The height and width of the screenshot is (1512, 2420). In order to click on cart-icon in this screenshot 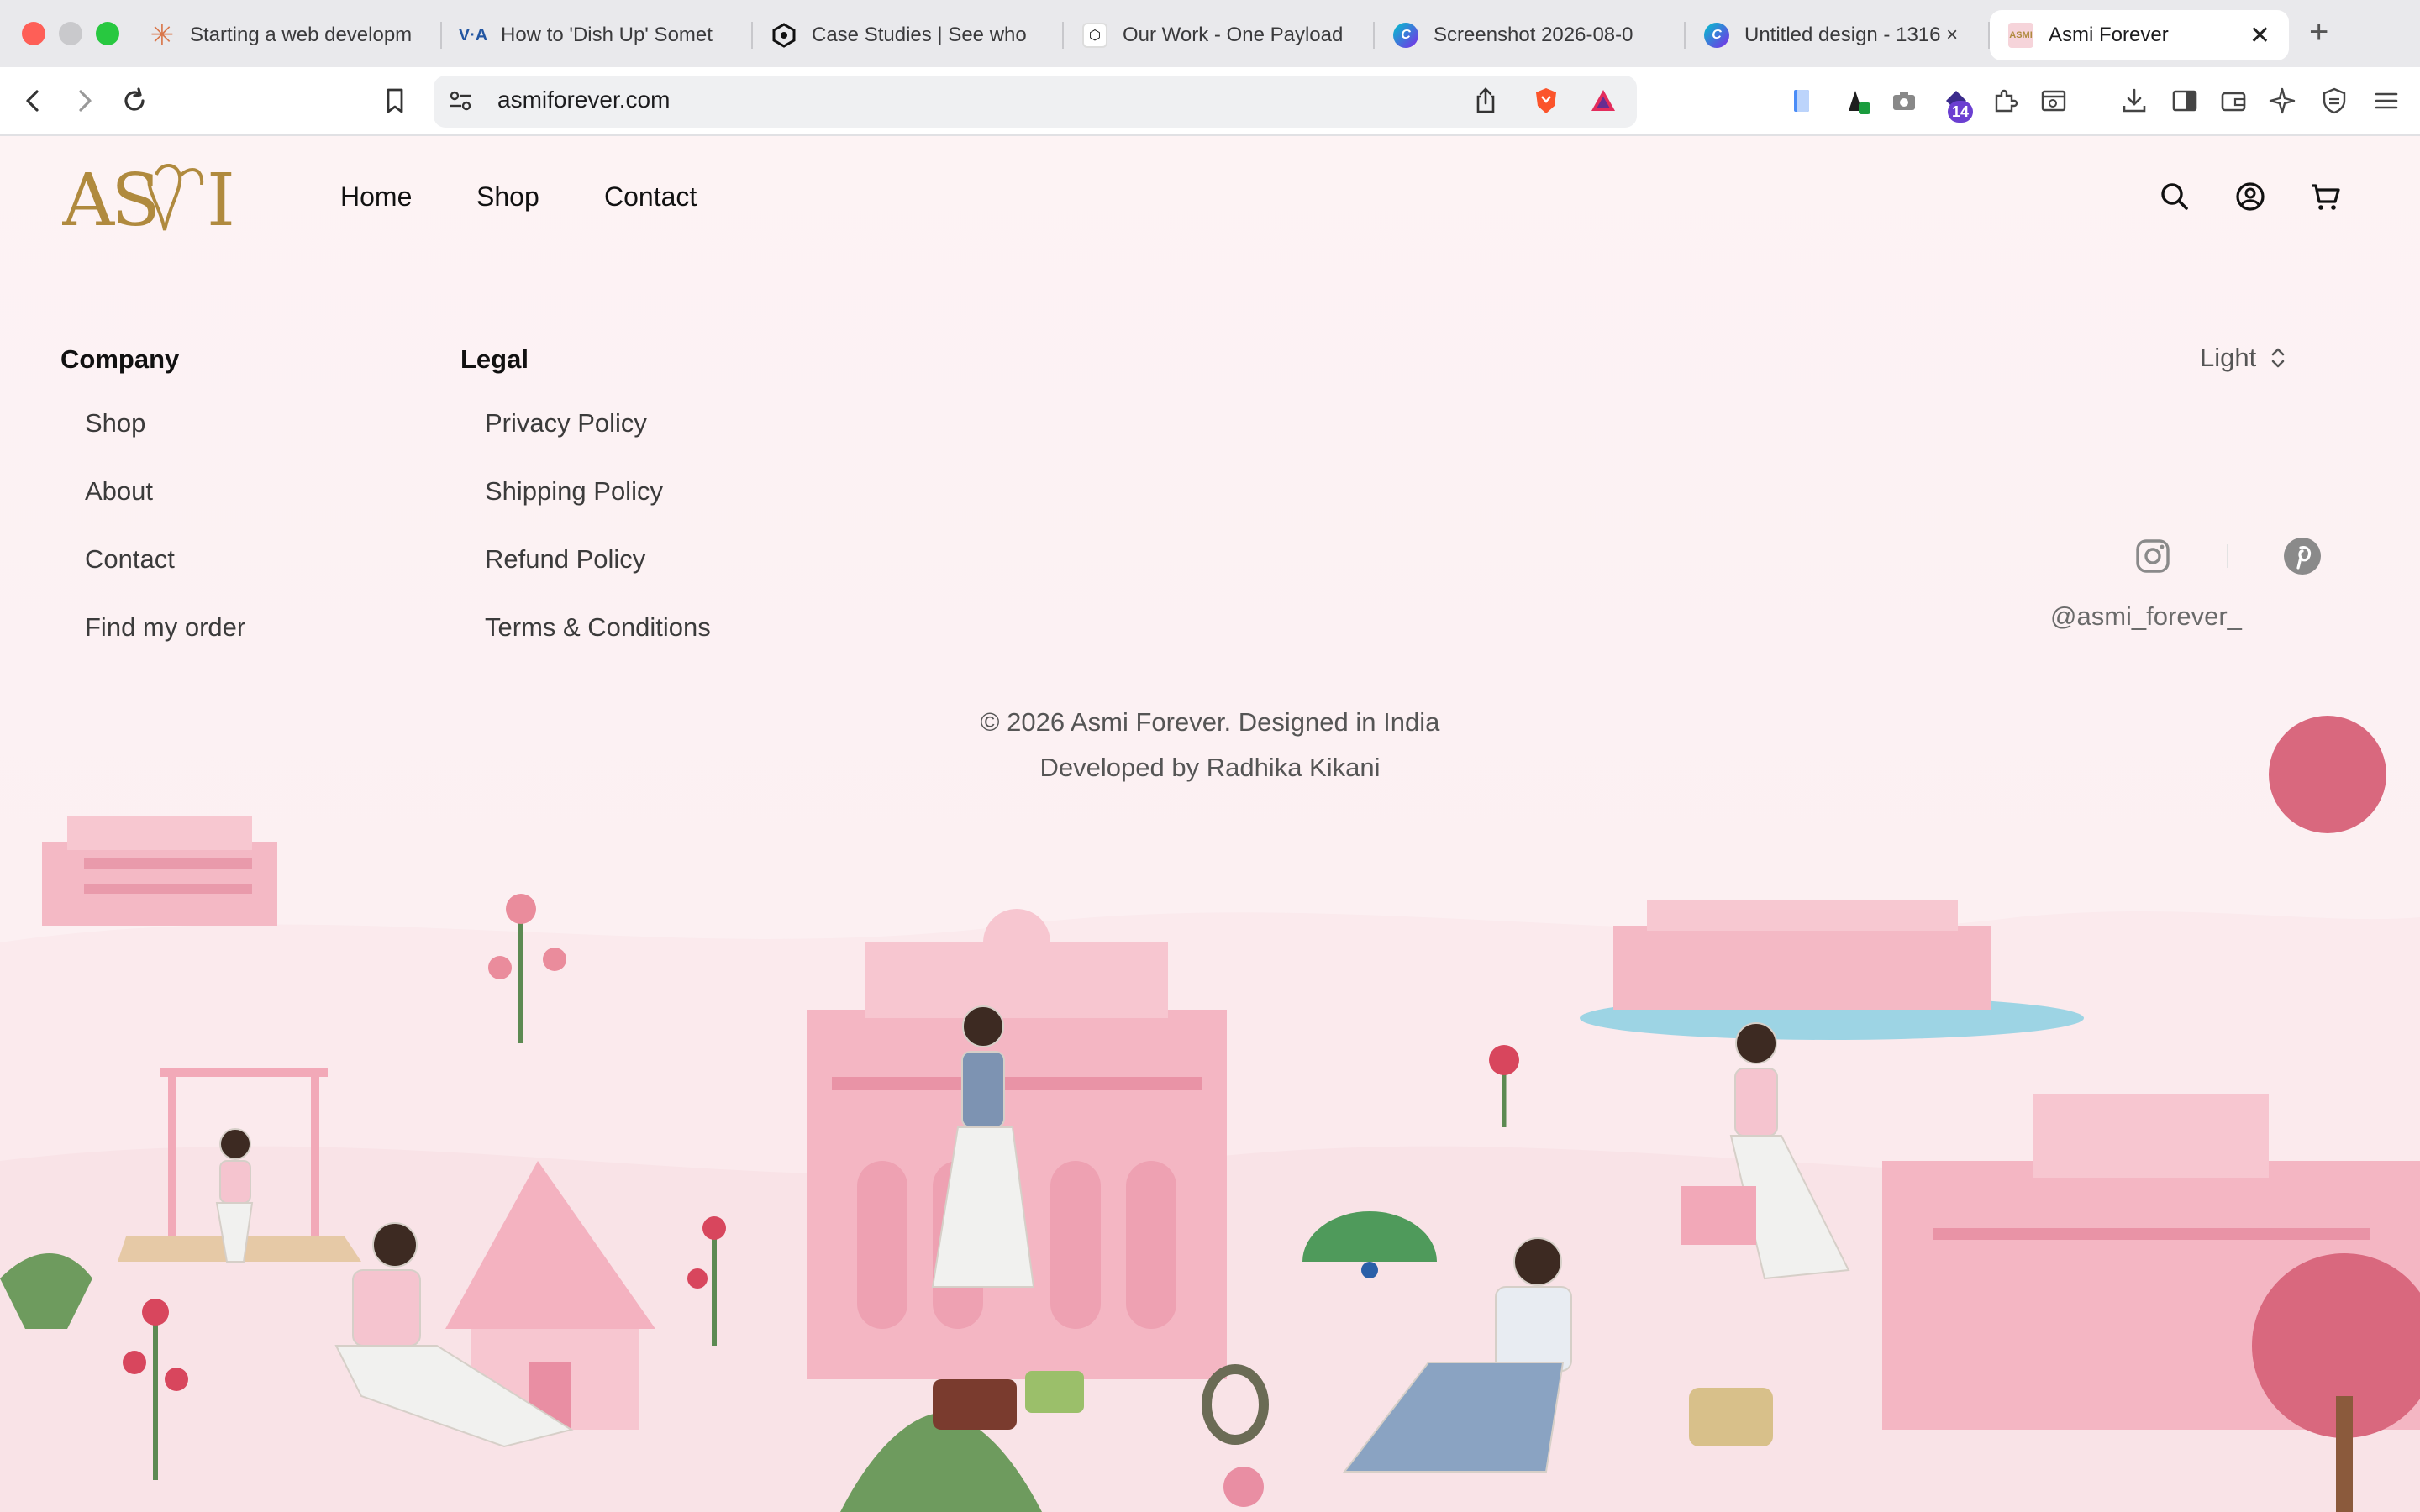, I will do `click(2326, 196)`.